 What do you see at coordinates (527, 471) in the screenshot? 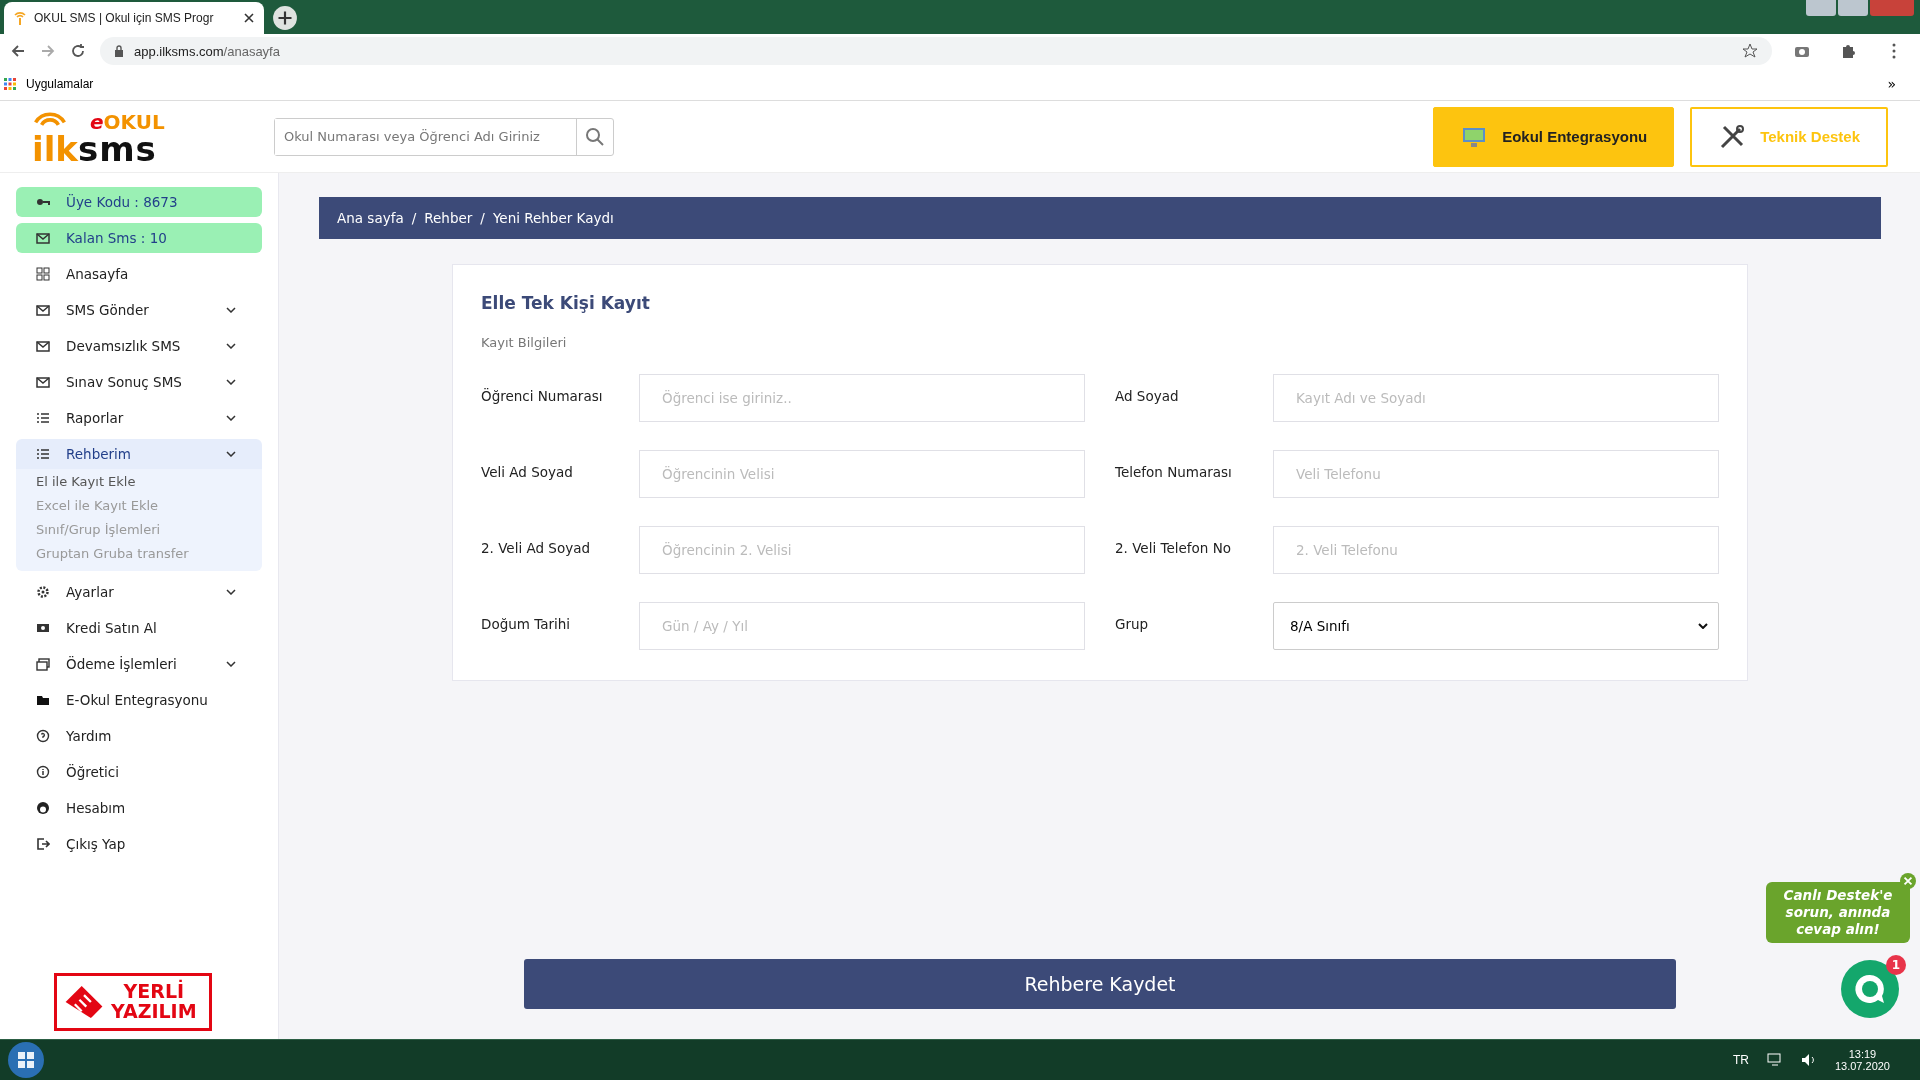
I see `field-label: Veli Ad Soyad` at bounding box center [527, 471].